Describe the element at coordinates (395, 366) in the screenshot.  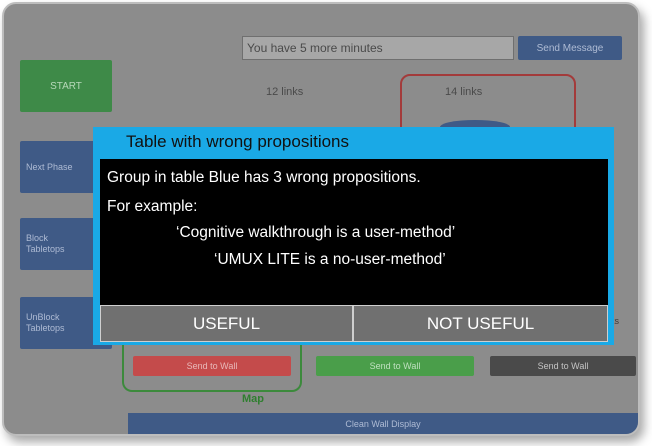
I see `send-to-wall-green-button: Send to Wall` at that location.